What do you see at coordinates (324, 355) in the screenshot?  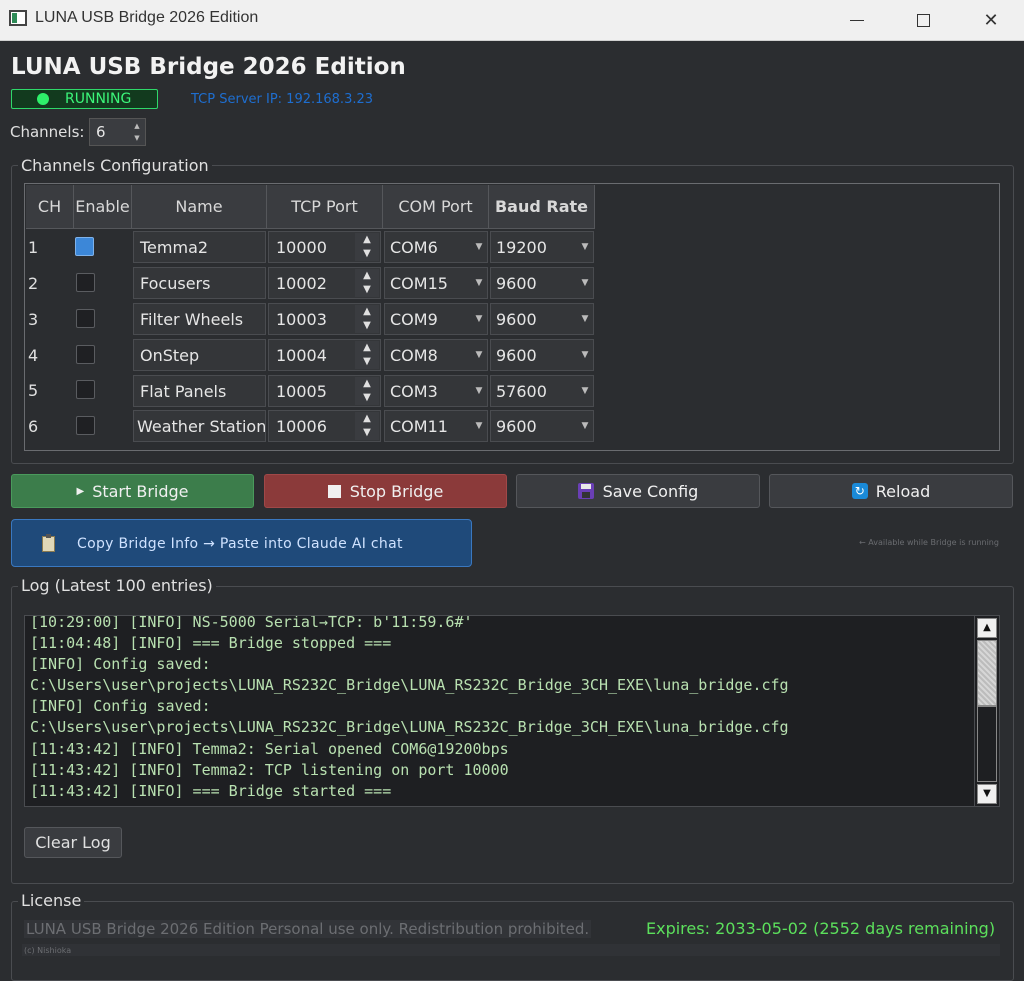 I see `tcp-port-spinbox: 10004 ▲ ▼` at bounding box center [324, 355].